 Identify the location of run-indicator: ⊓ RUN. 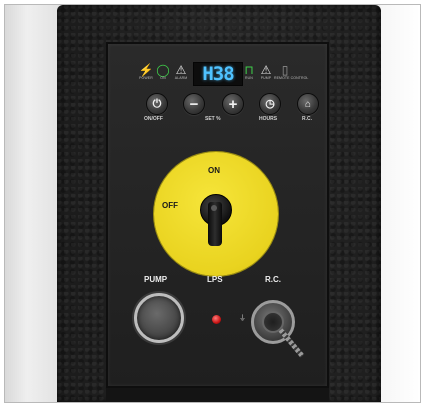
(249, 72).